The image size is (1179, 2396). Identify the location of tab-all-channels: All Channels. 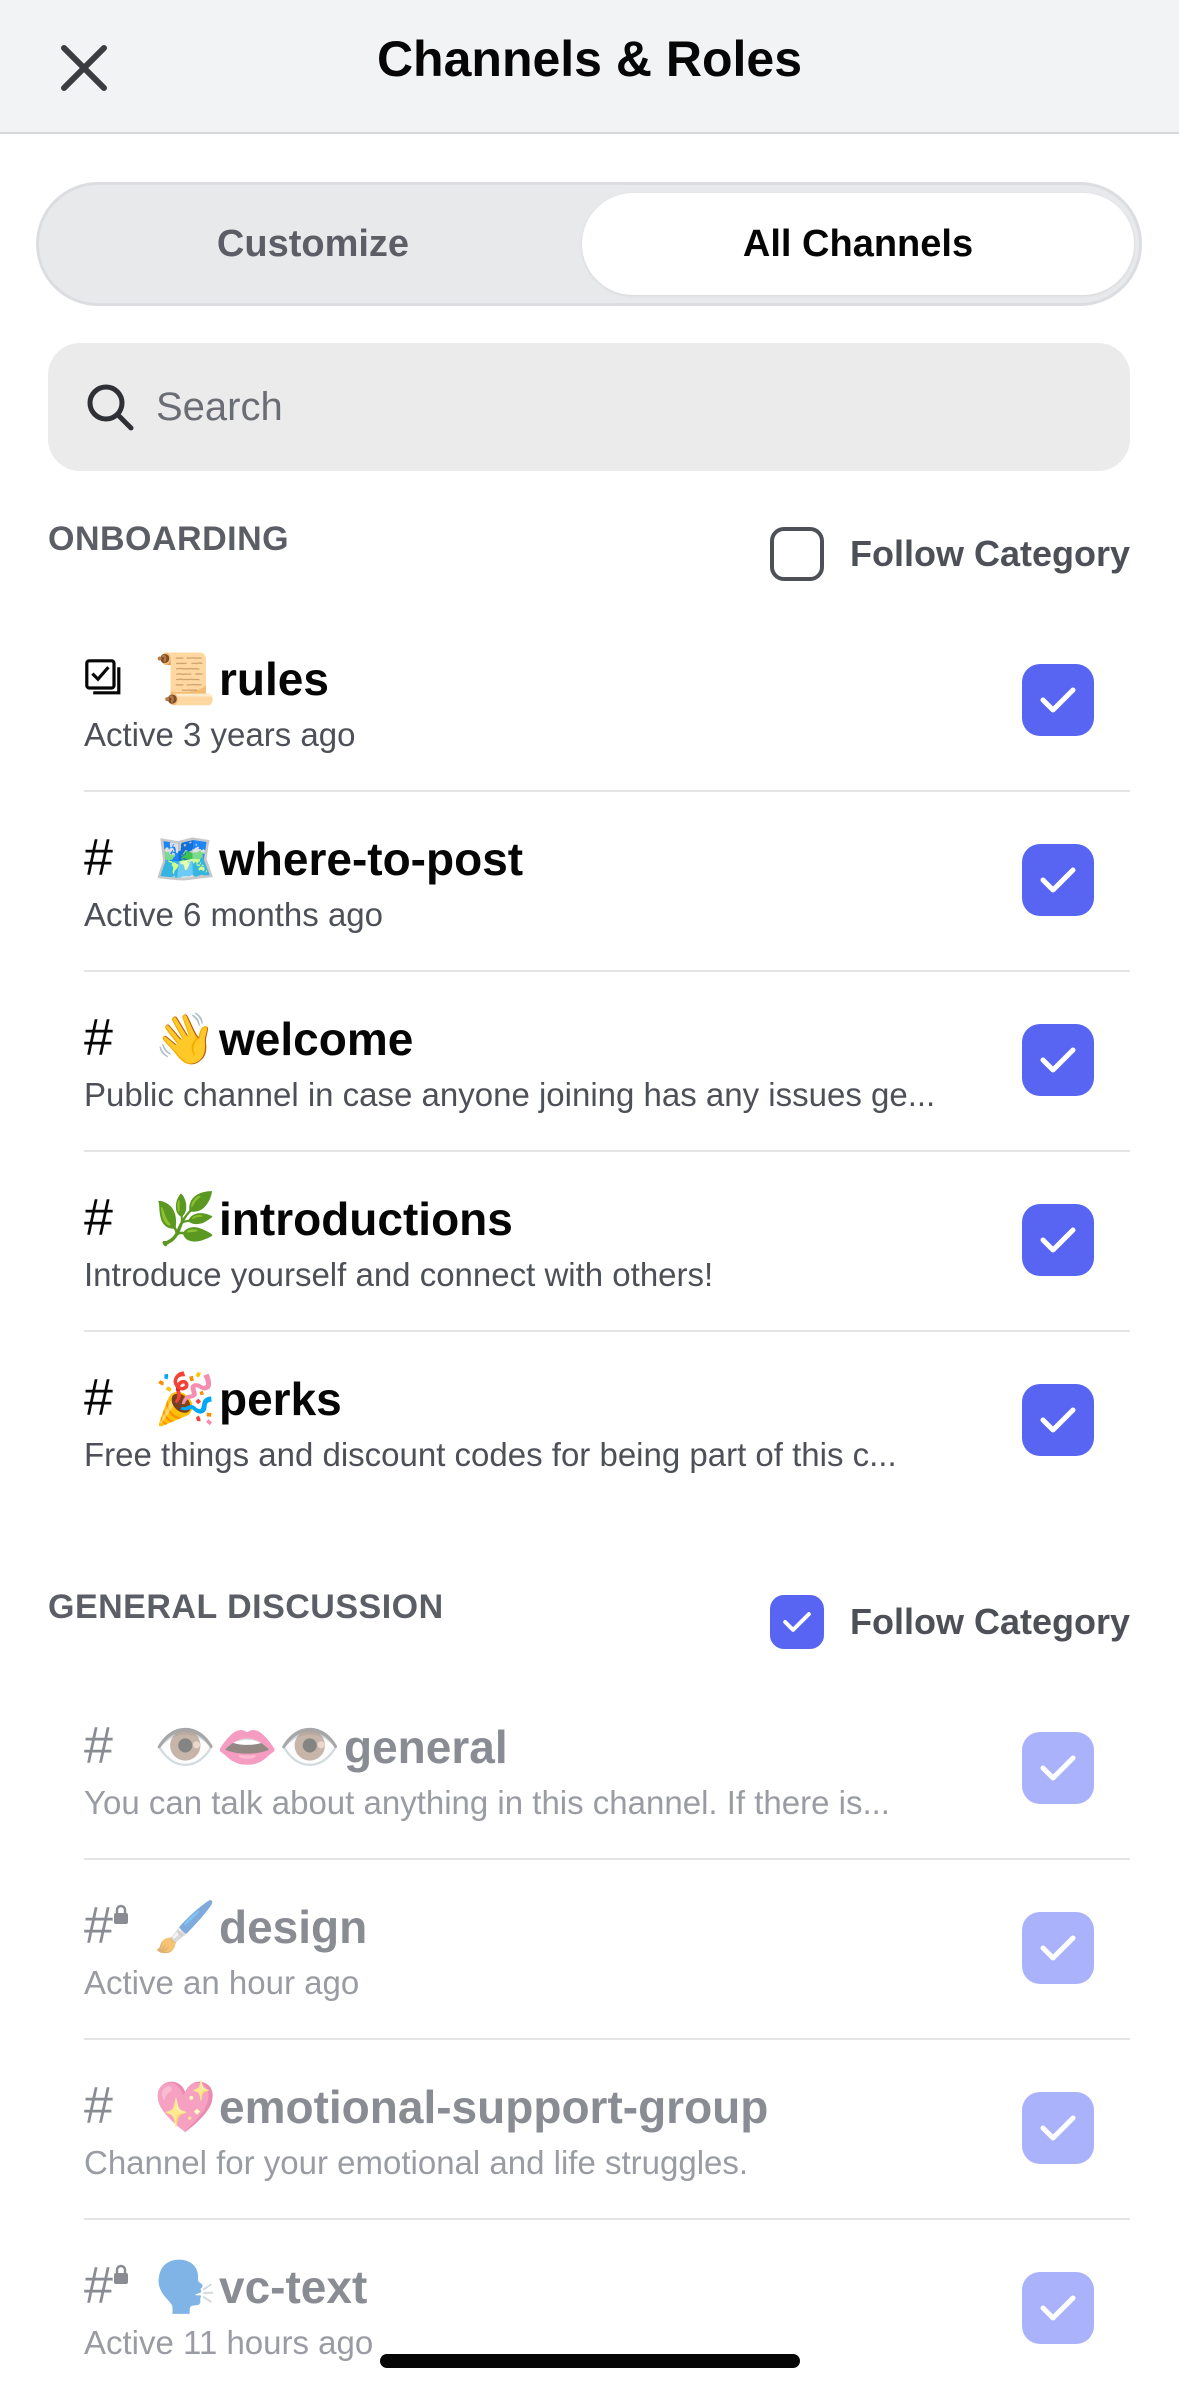
(858, 244).